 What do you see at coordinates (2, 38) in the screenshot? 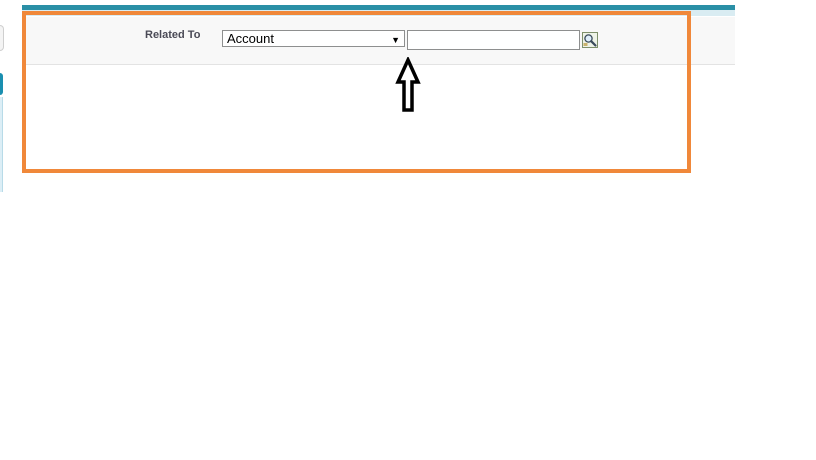
I see `sidebar-collapse-tab` at bounding box center [2, 38].